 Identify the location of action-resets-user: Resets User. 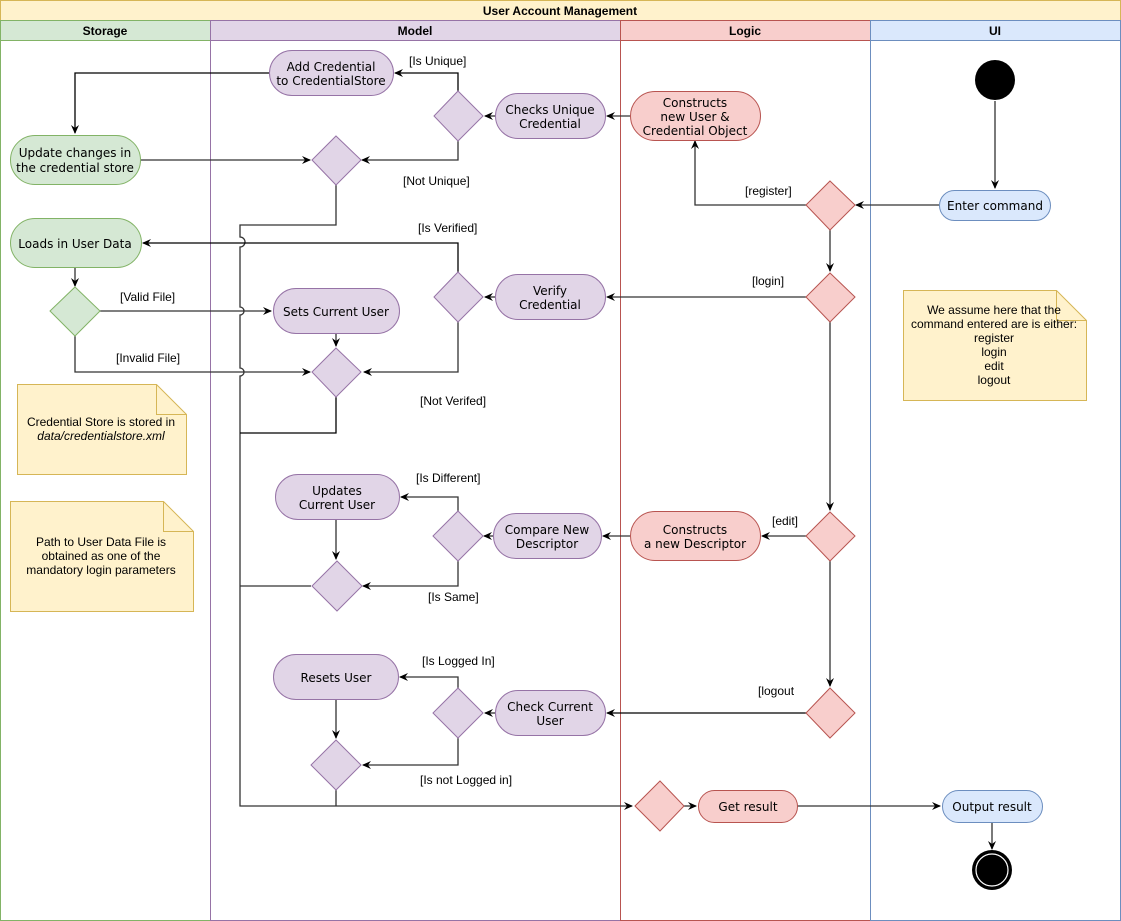
(336, 677).